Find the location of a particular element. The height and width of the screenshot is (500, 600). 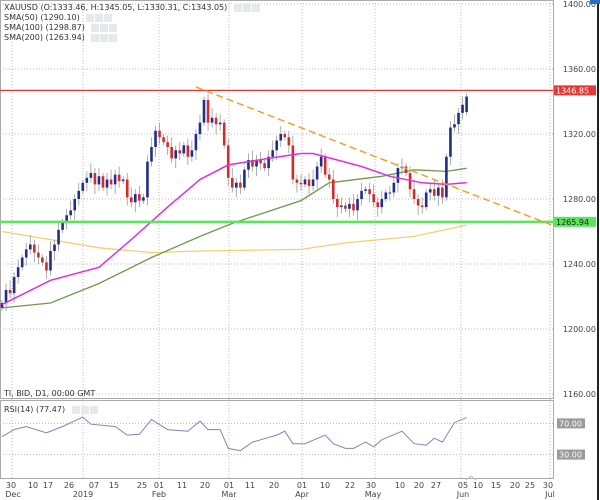

sma200-buttons is located at coordinates (104, 38).